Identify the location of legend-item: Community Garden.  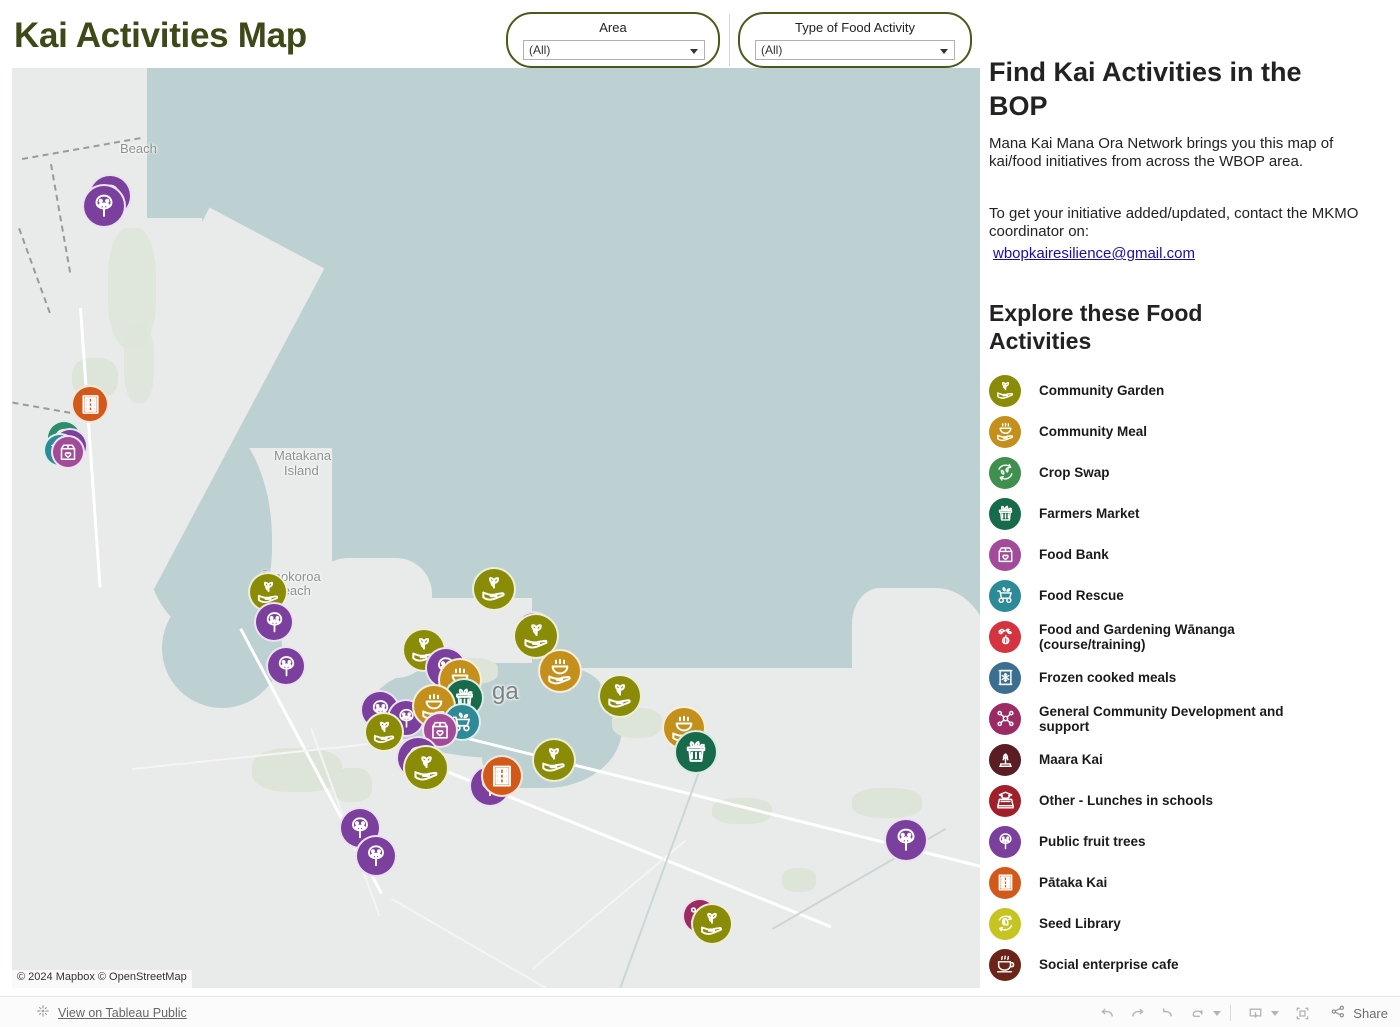
(1189, 390).